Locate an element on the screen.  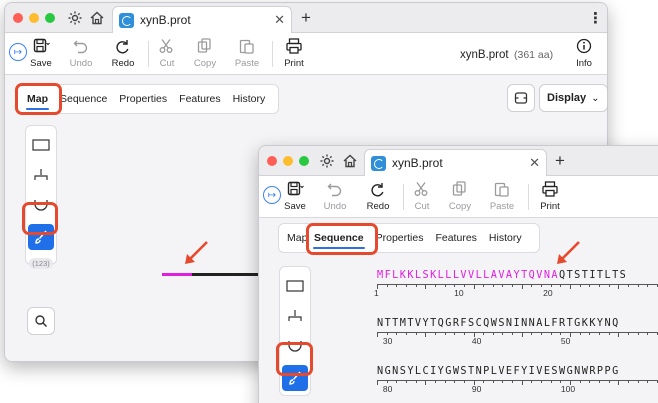
ruler-tick-label: 90 is located at coordinates (476, 389).